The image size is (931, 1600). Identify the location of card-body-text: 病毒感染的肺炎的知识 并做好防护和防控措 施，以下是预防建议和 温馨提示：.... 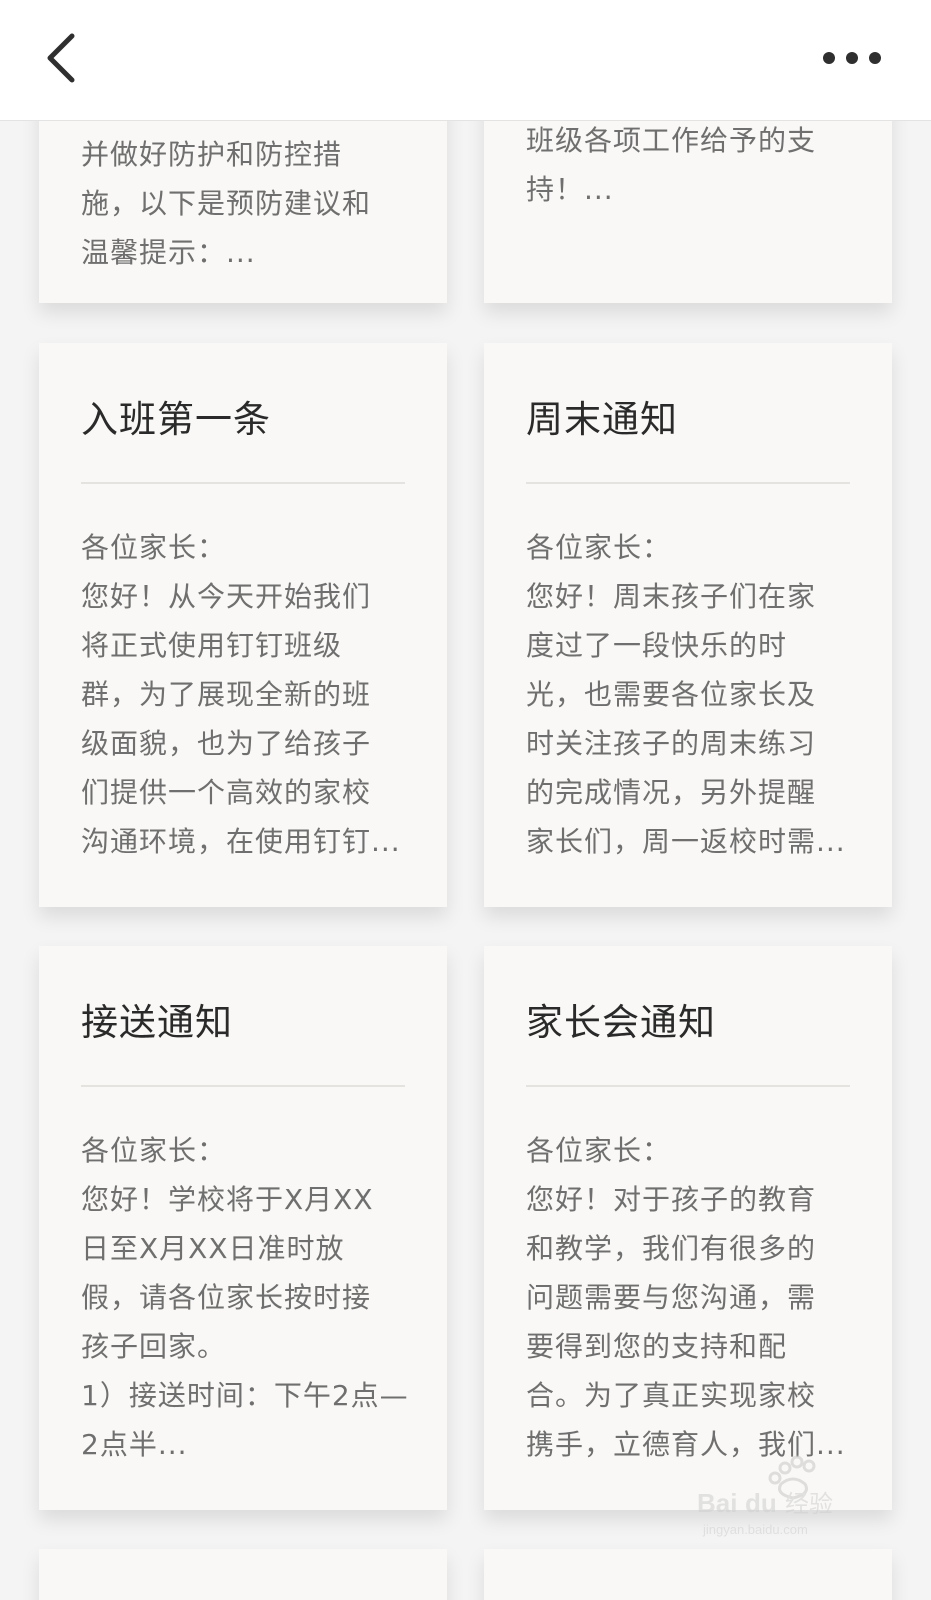
(226, 195).